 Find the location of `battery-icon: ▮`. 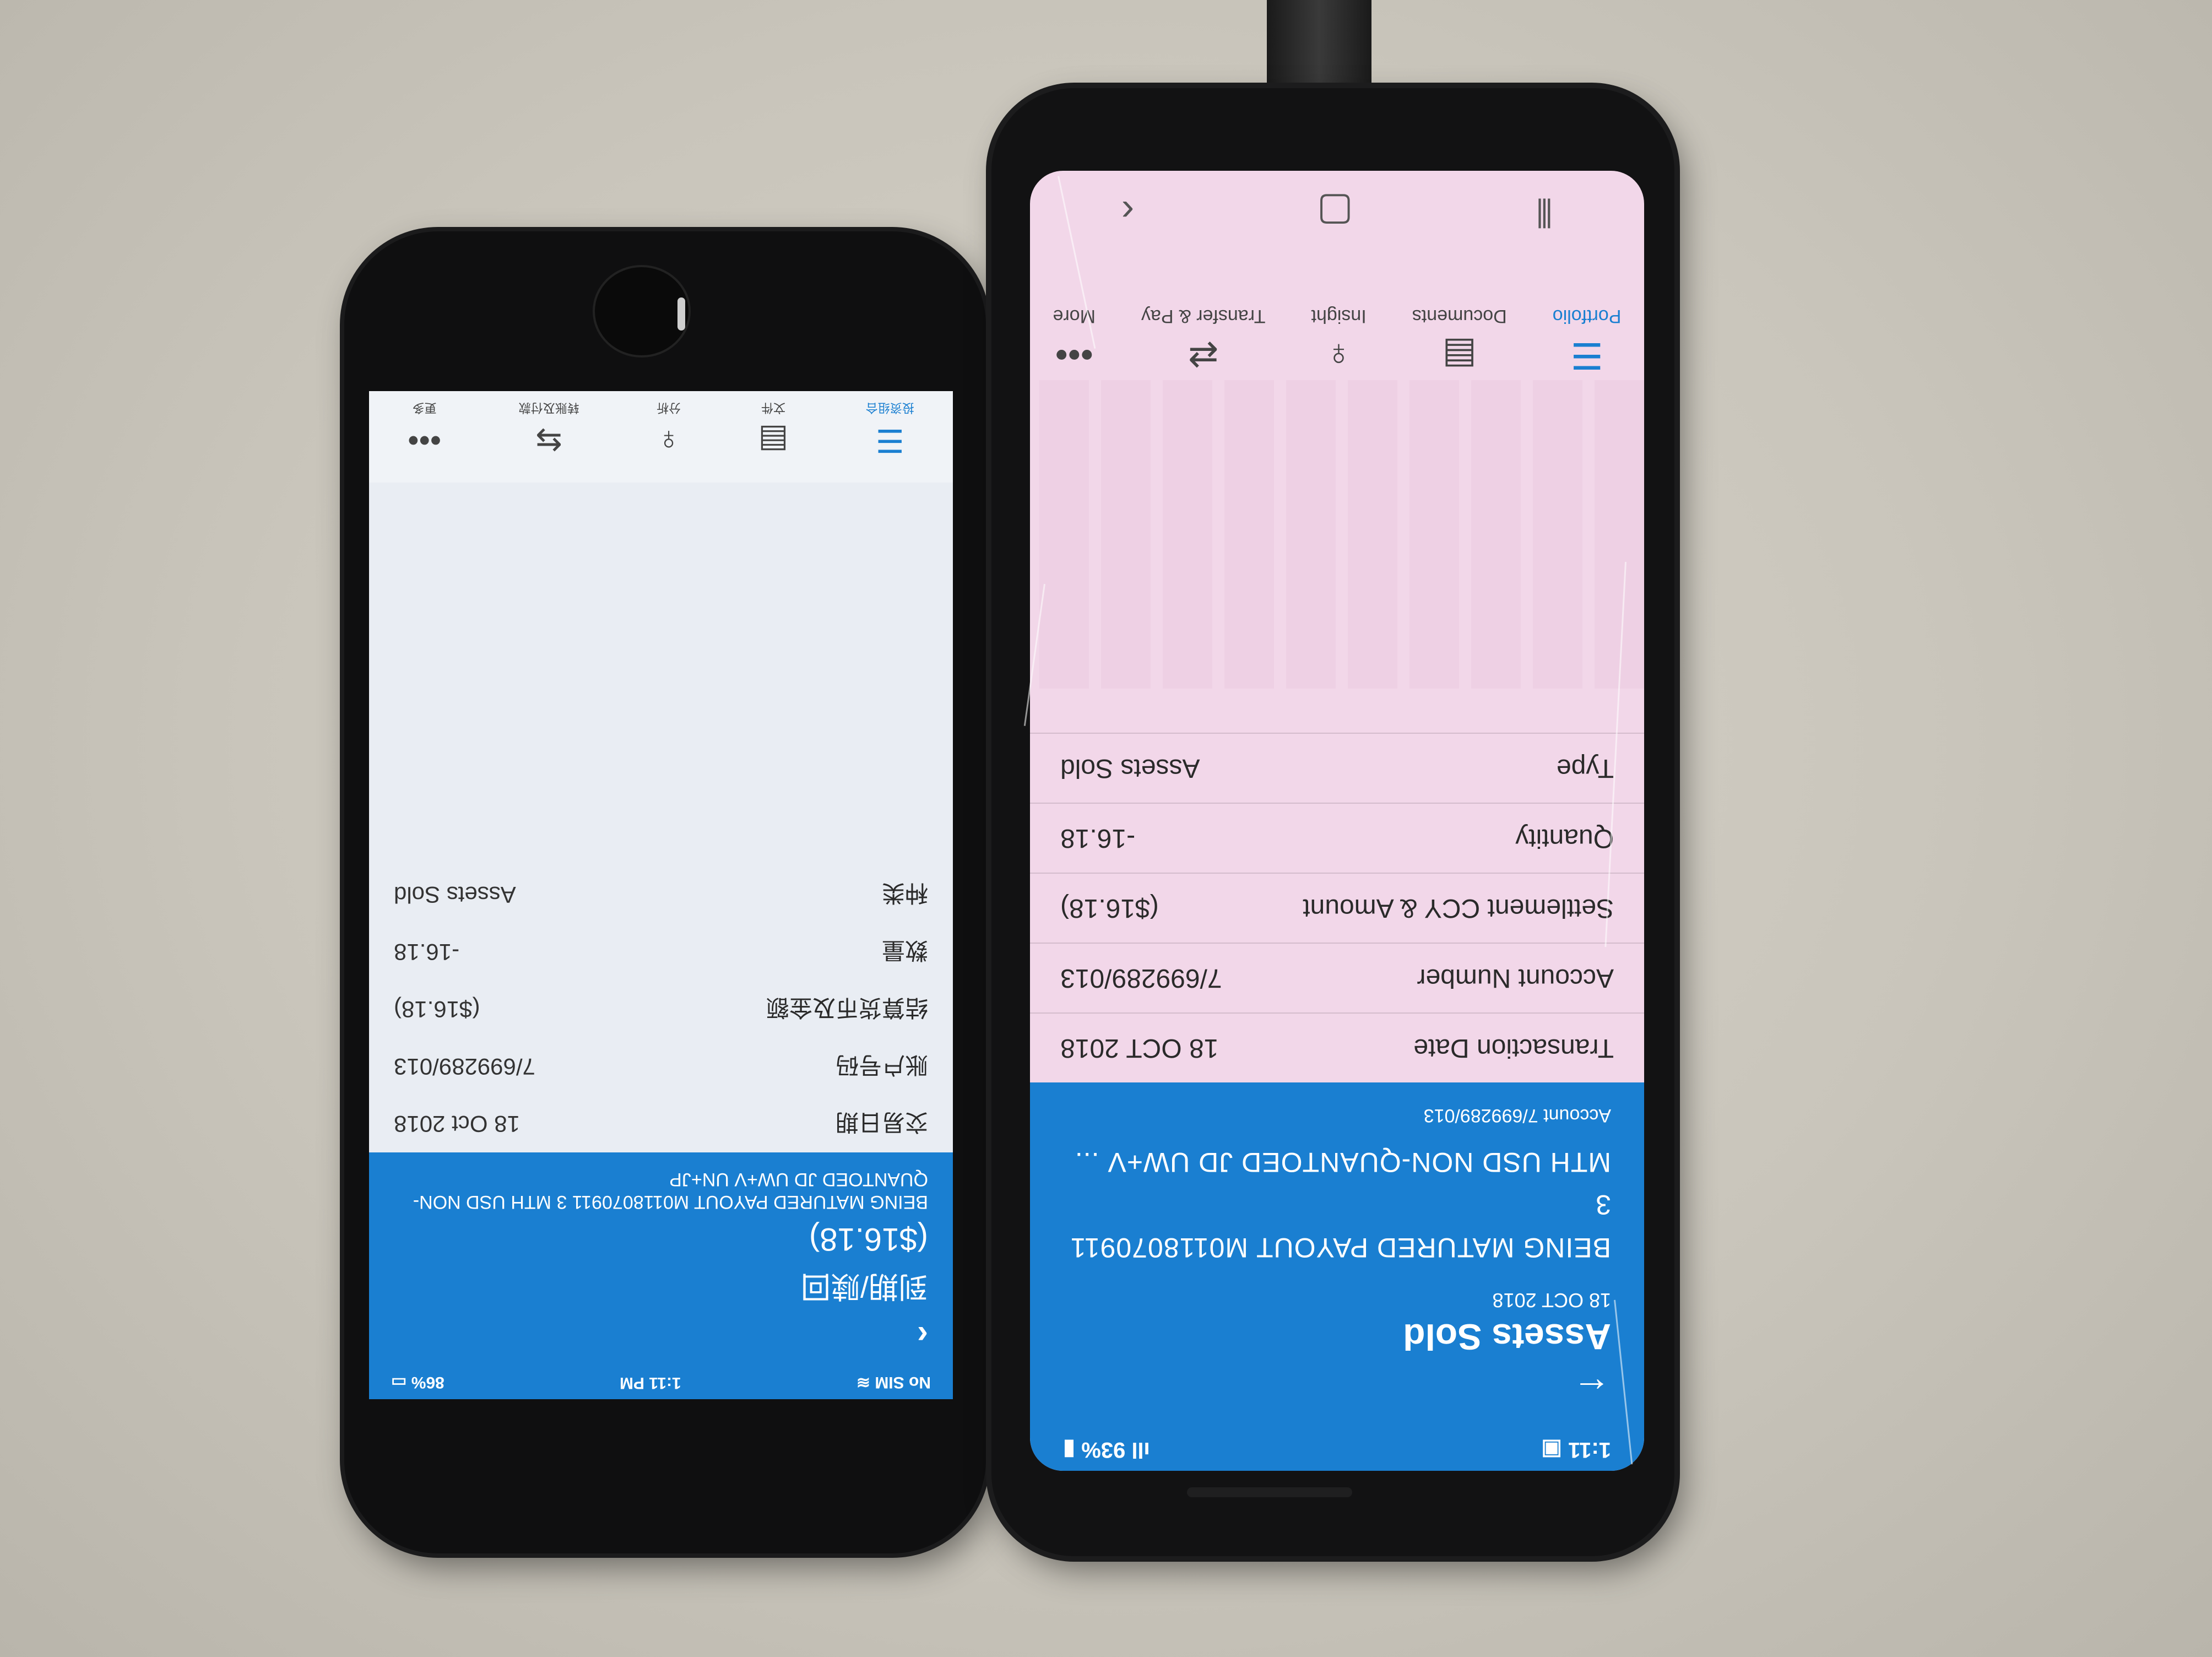

battery-icon: ▮ is located at coordinates (1069, 1451).